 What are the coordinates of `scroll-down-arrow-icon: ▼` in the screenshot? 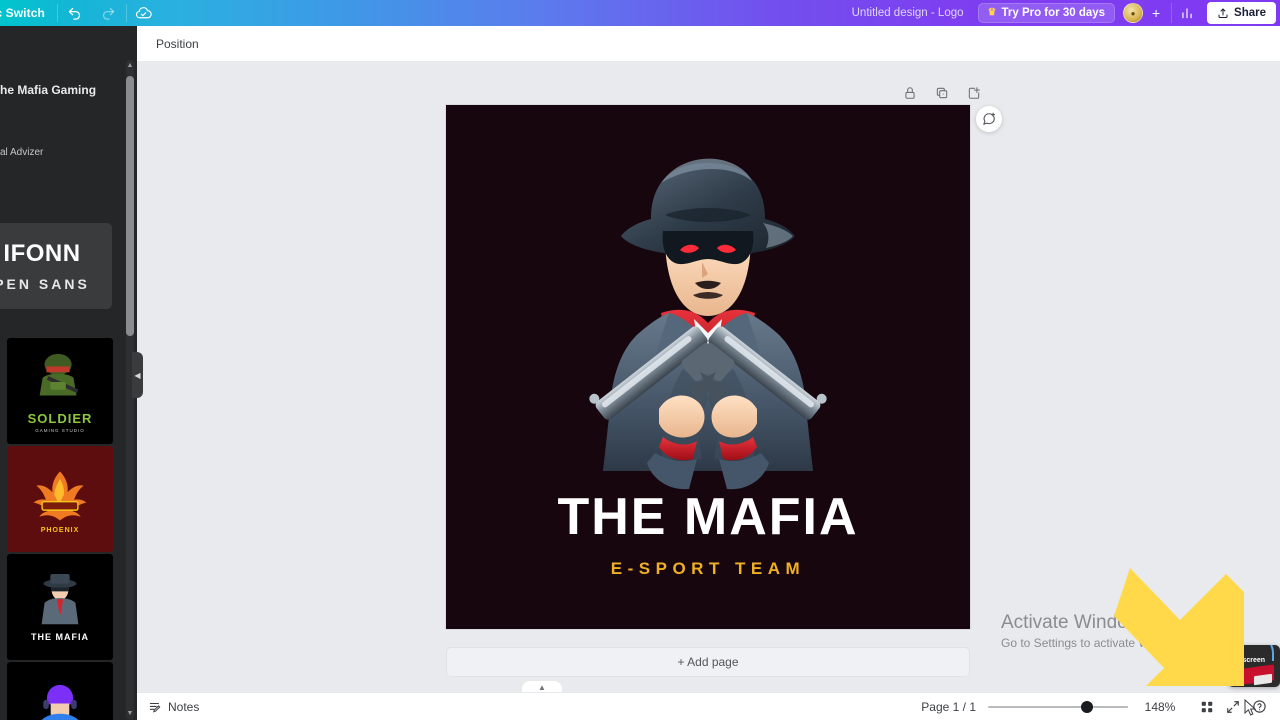 It's located at (130, 714).